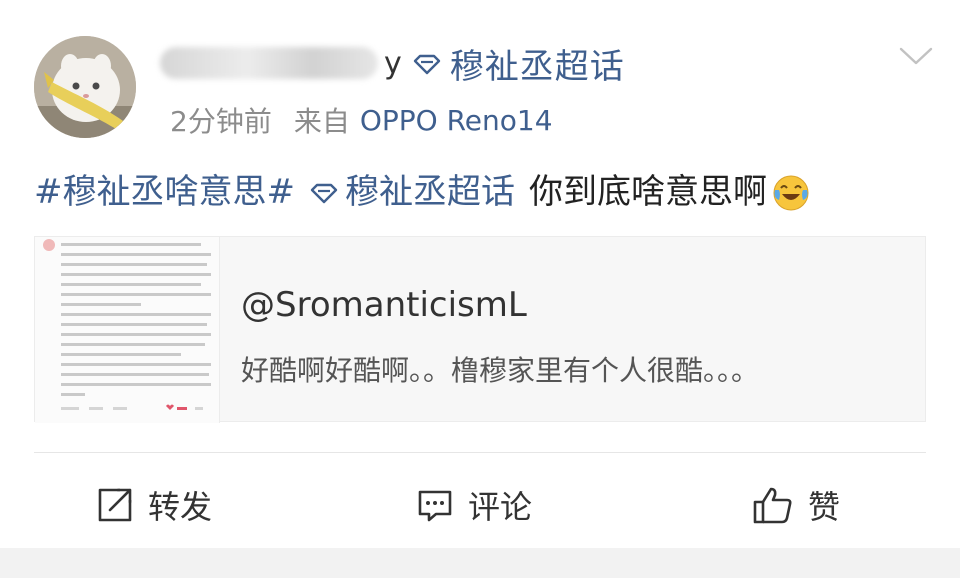 This screenshot has width=960, height=578. I want to click on card-description: 好酷啊好酷啊。。橹穆家里有个人很酷。。。, so click(500, 370).